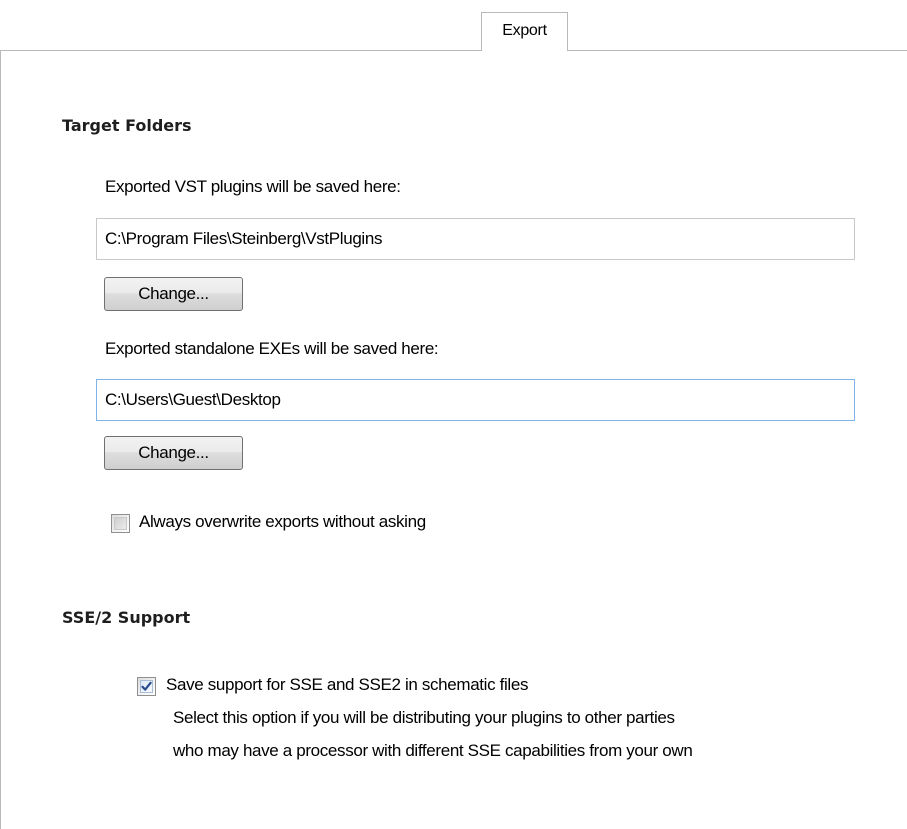 This screenshot has height=829, width=907. I want to click on tab-export-label: Export, so click(524, 30).